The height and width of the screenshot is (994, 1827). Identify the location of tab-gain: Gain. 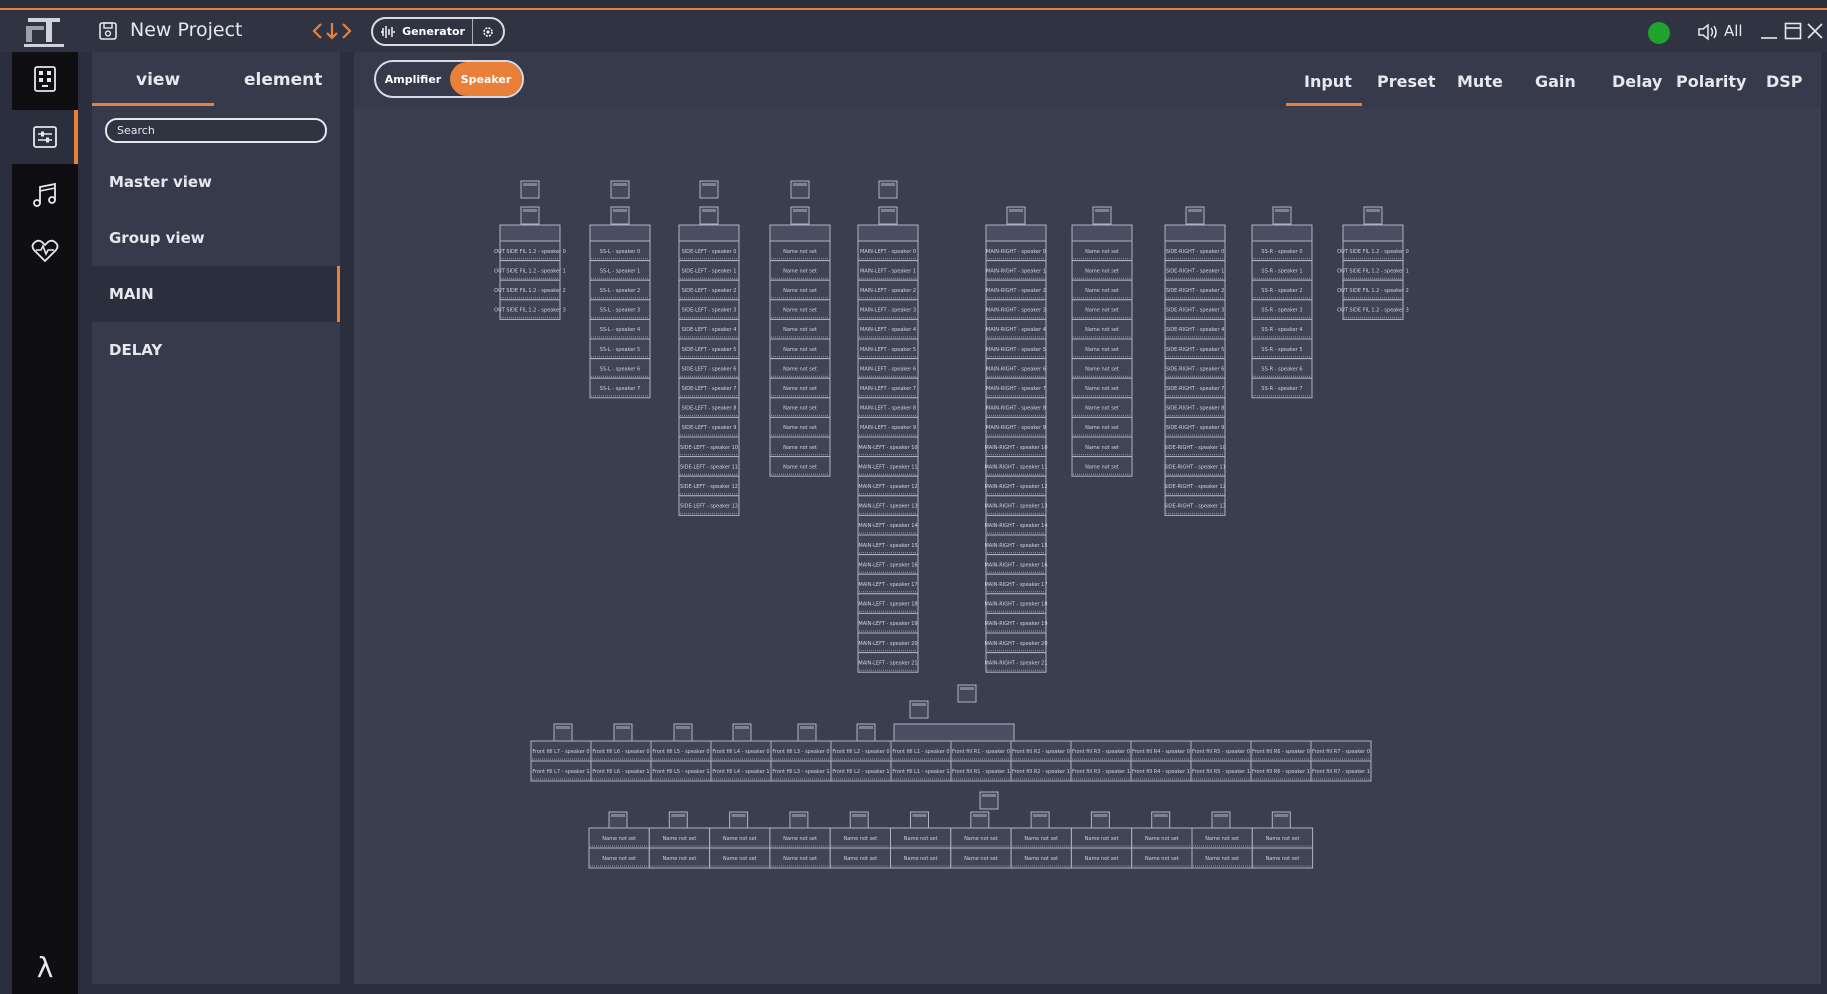
(1555, 81).